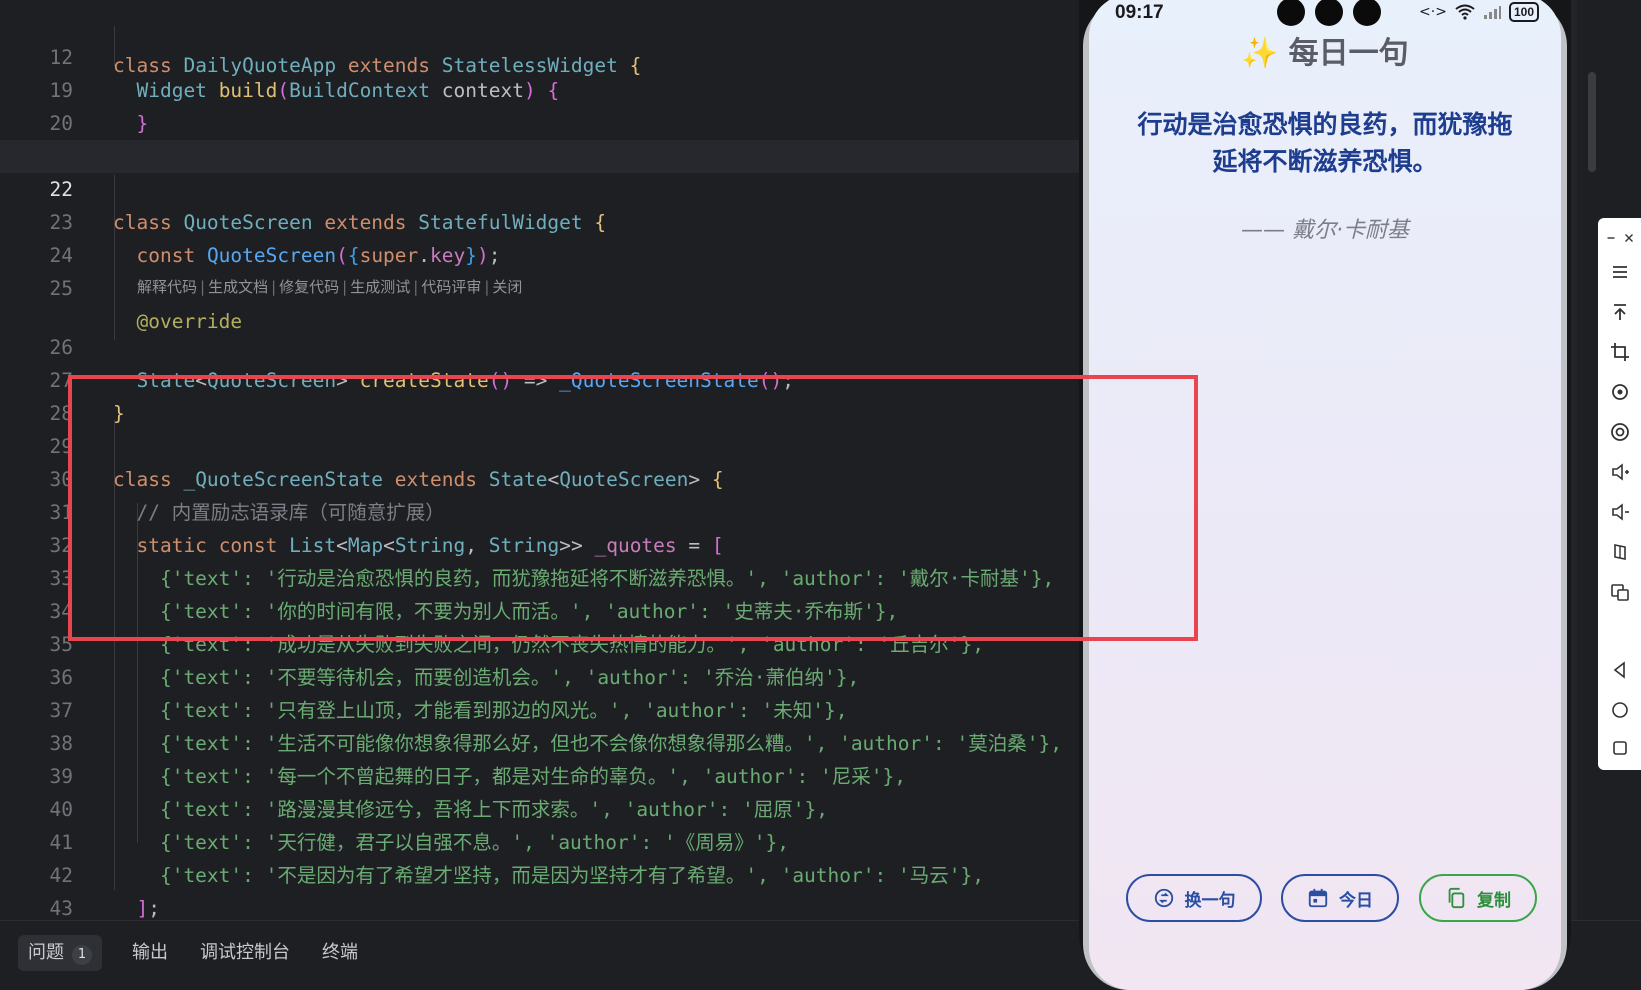 The image size is (1641, 990). I want to click on volume-down-icon, so click(1620, 512).